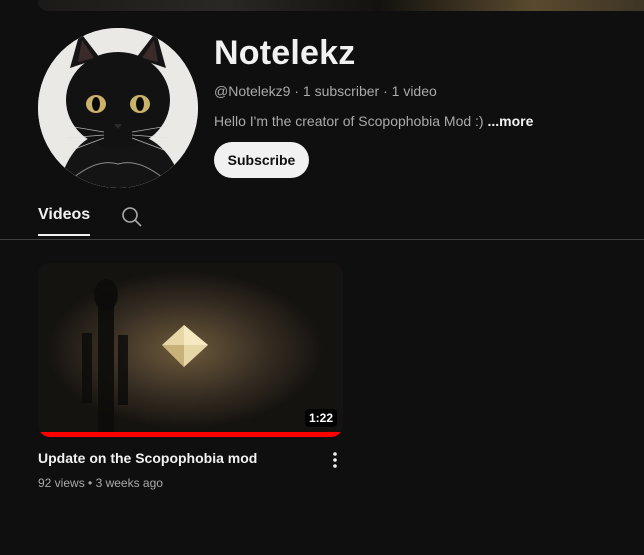 This screenshot has height=555, width=644. I want to click on channel-meta: @Notelekz9 · 1 subscriber · 1 video, so click(325, 91).